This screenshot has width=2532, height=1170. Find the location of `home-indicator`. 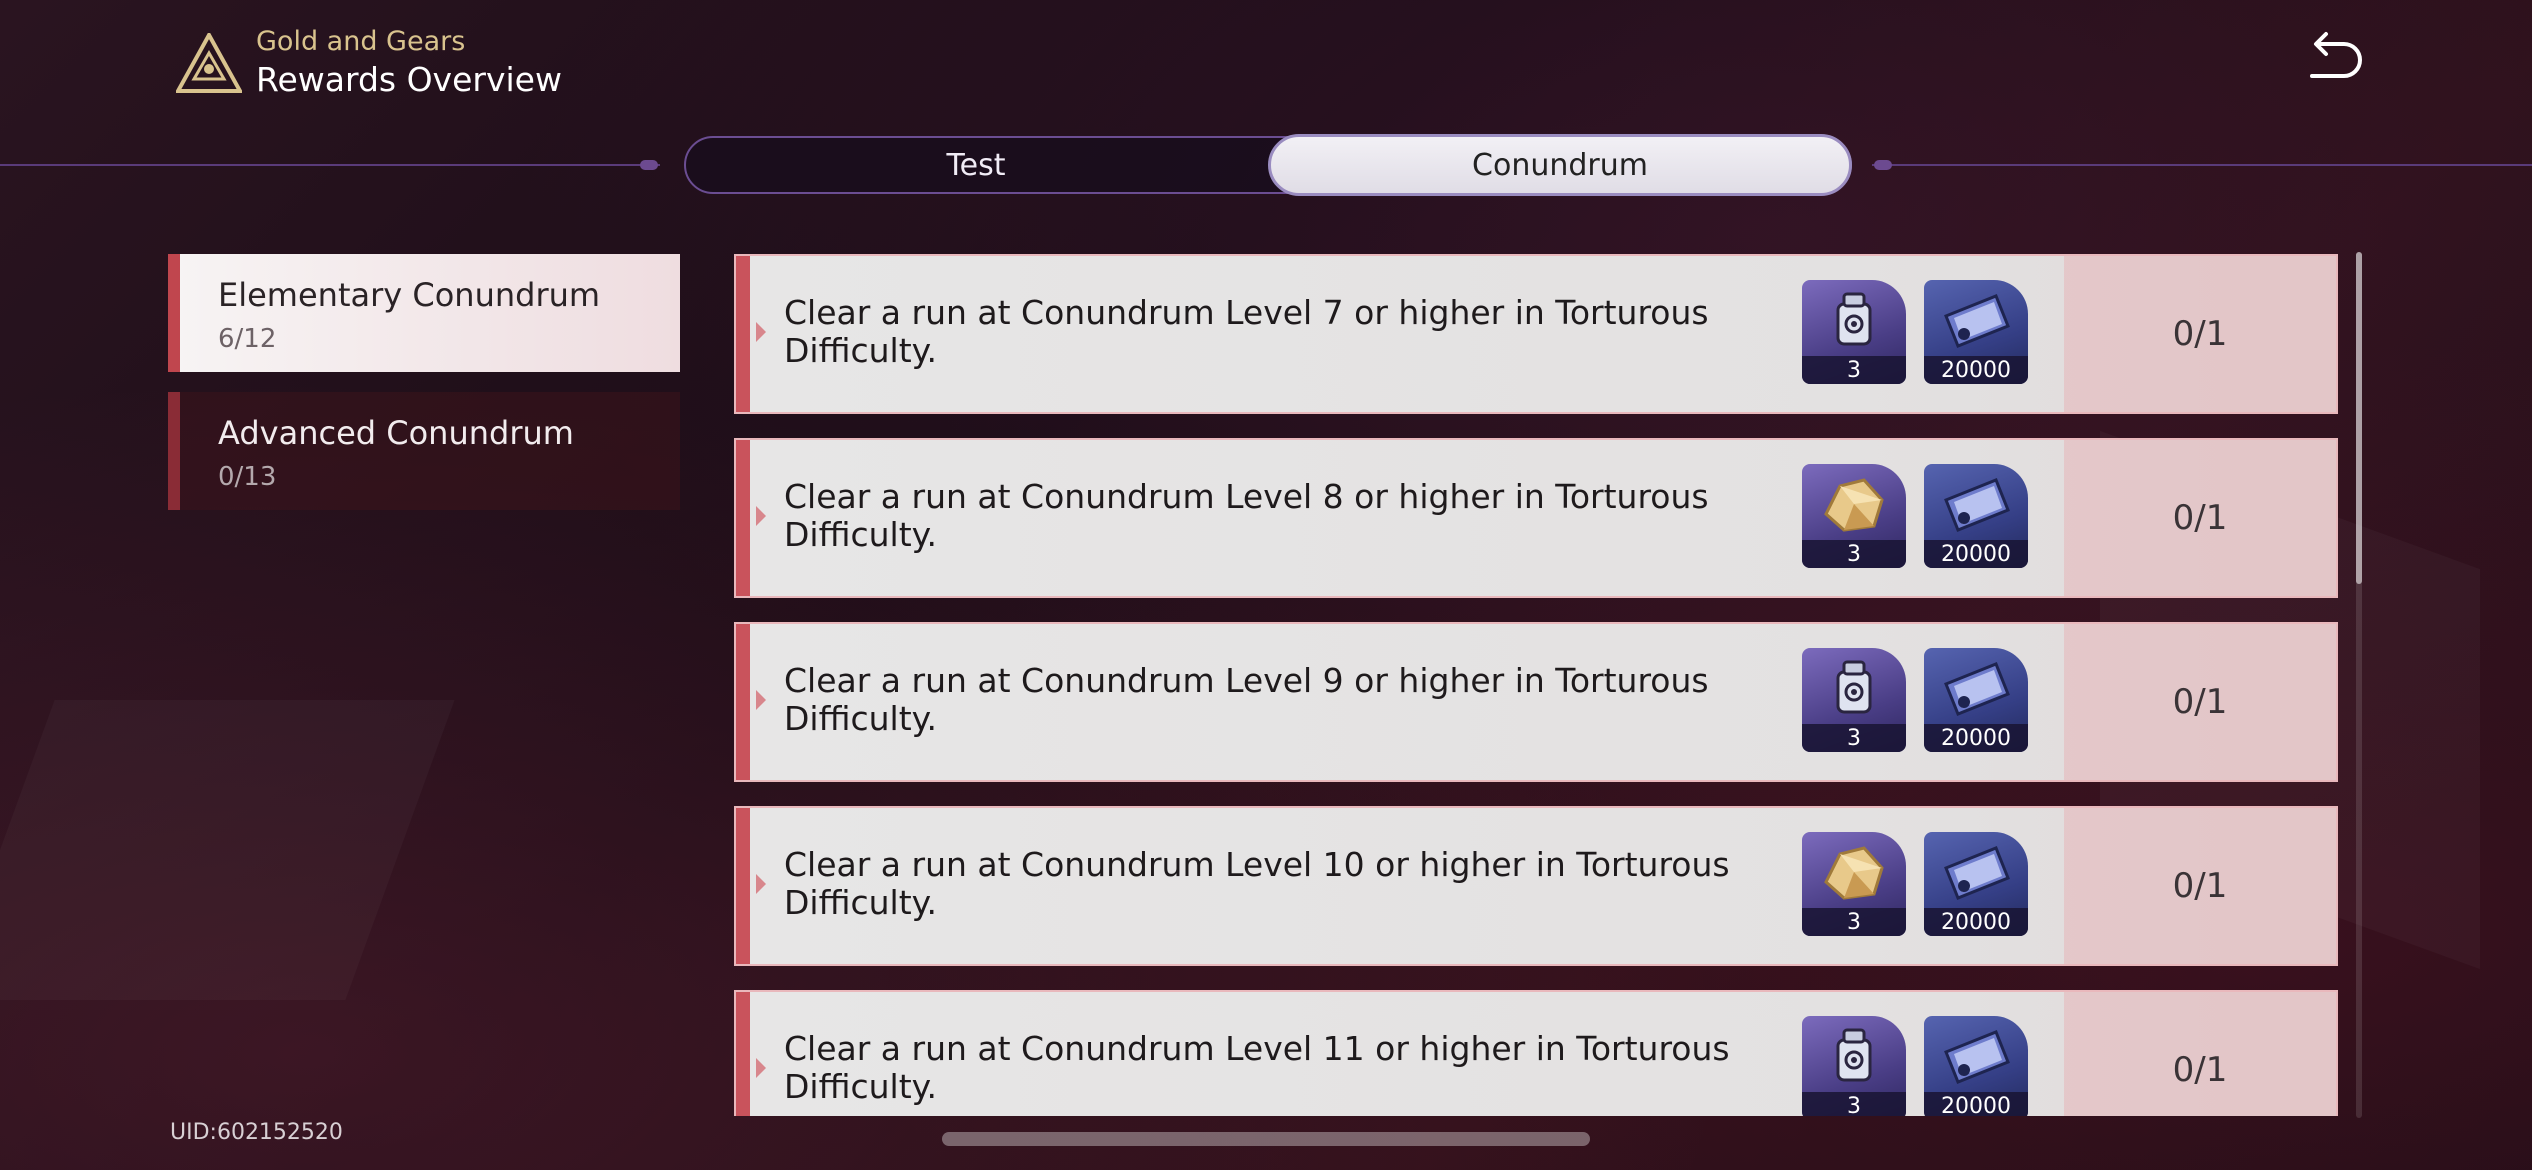

home-indicator is located at coordinates (1266, 1139).